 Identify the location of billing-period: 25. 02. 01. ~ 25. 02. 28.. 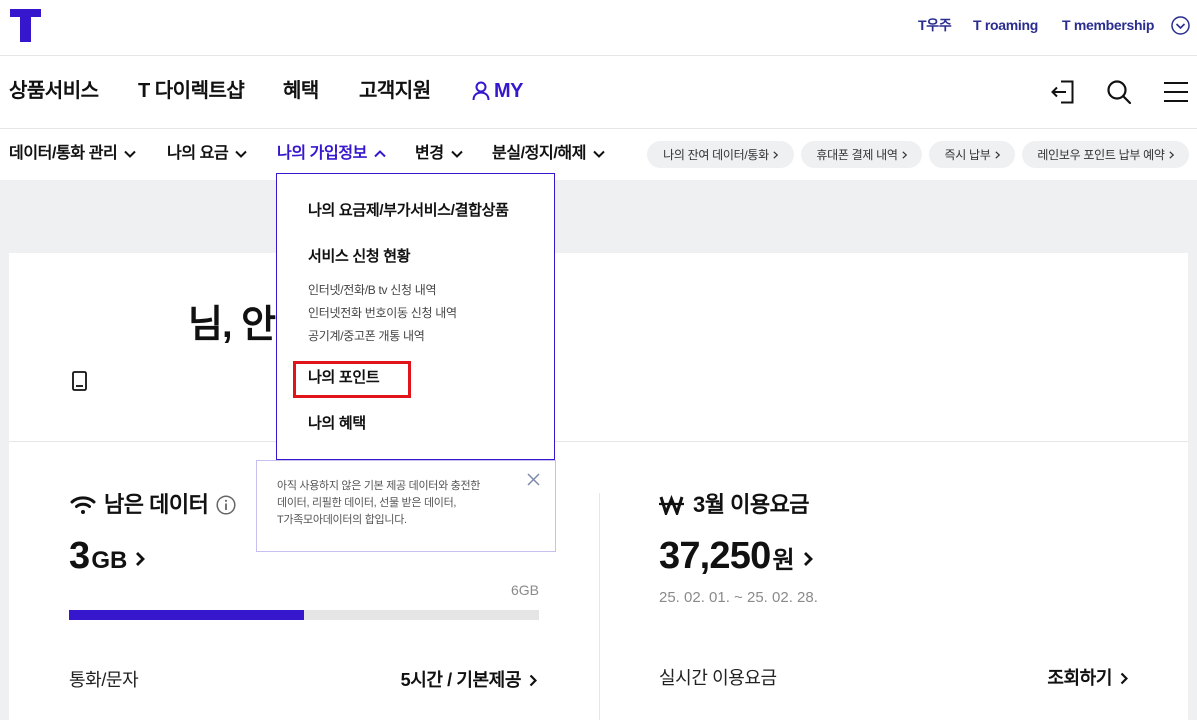
(738, 597).